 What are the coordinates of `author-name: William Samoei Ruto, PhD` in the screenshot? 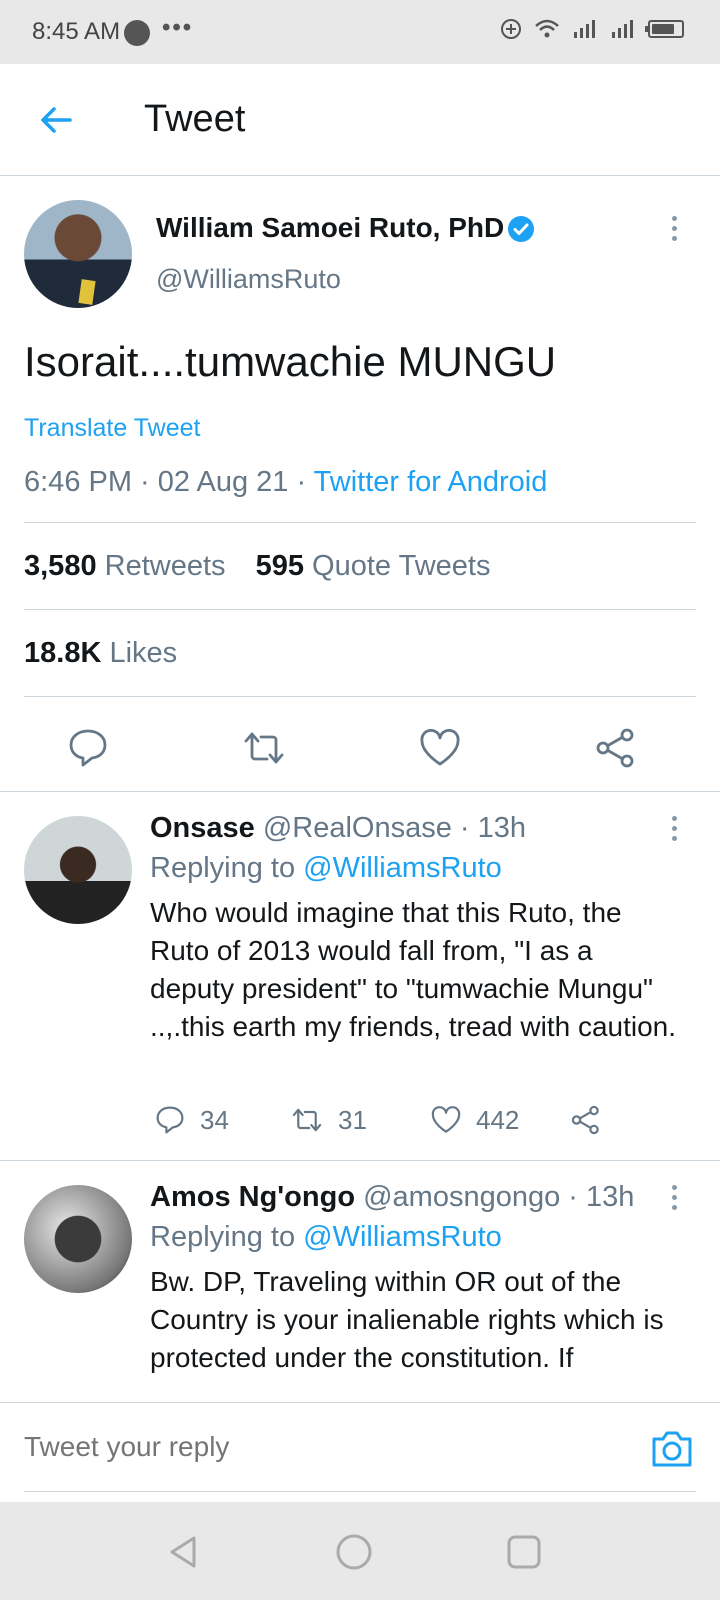 It's located at (330, 228).